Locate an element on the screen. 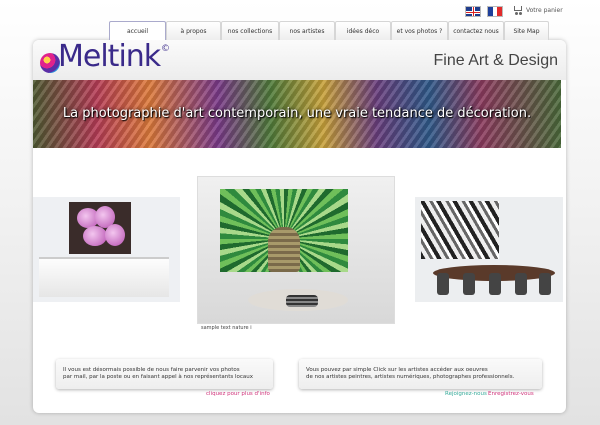 This screenshot has height=425, width=600. gallery-photo-center is located at coordinates (296, 250).